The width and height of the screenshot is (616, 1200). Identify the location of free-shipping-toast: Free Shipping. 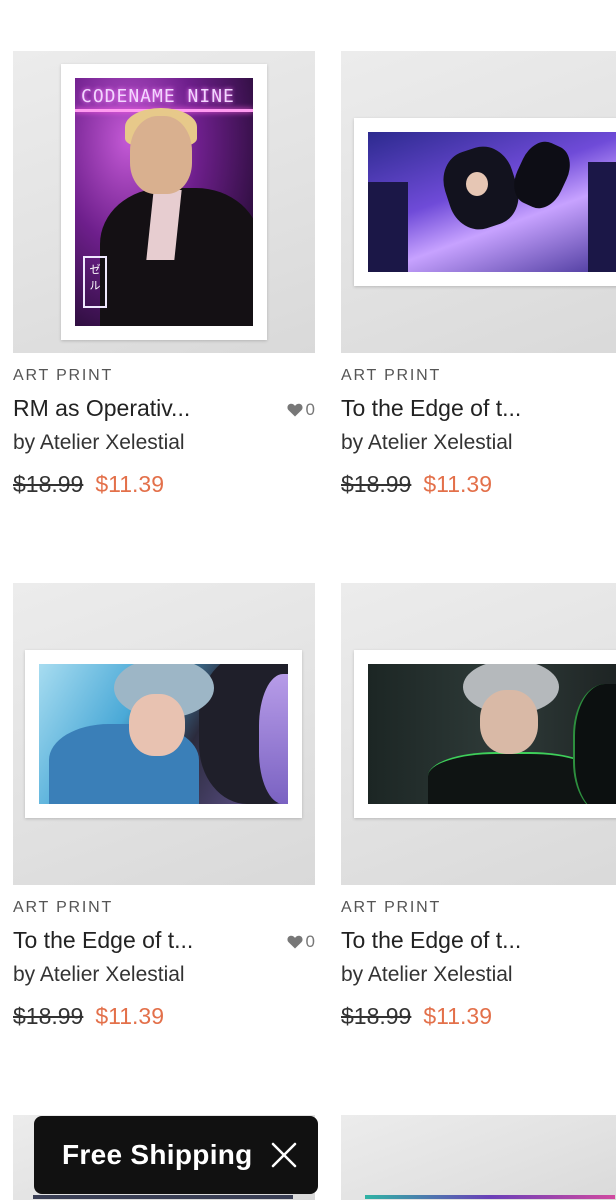
(176, 1155).